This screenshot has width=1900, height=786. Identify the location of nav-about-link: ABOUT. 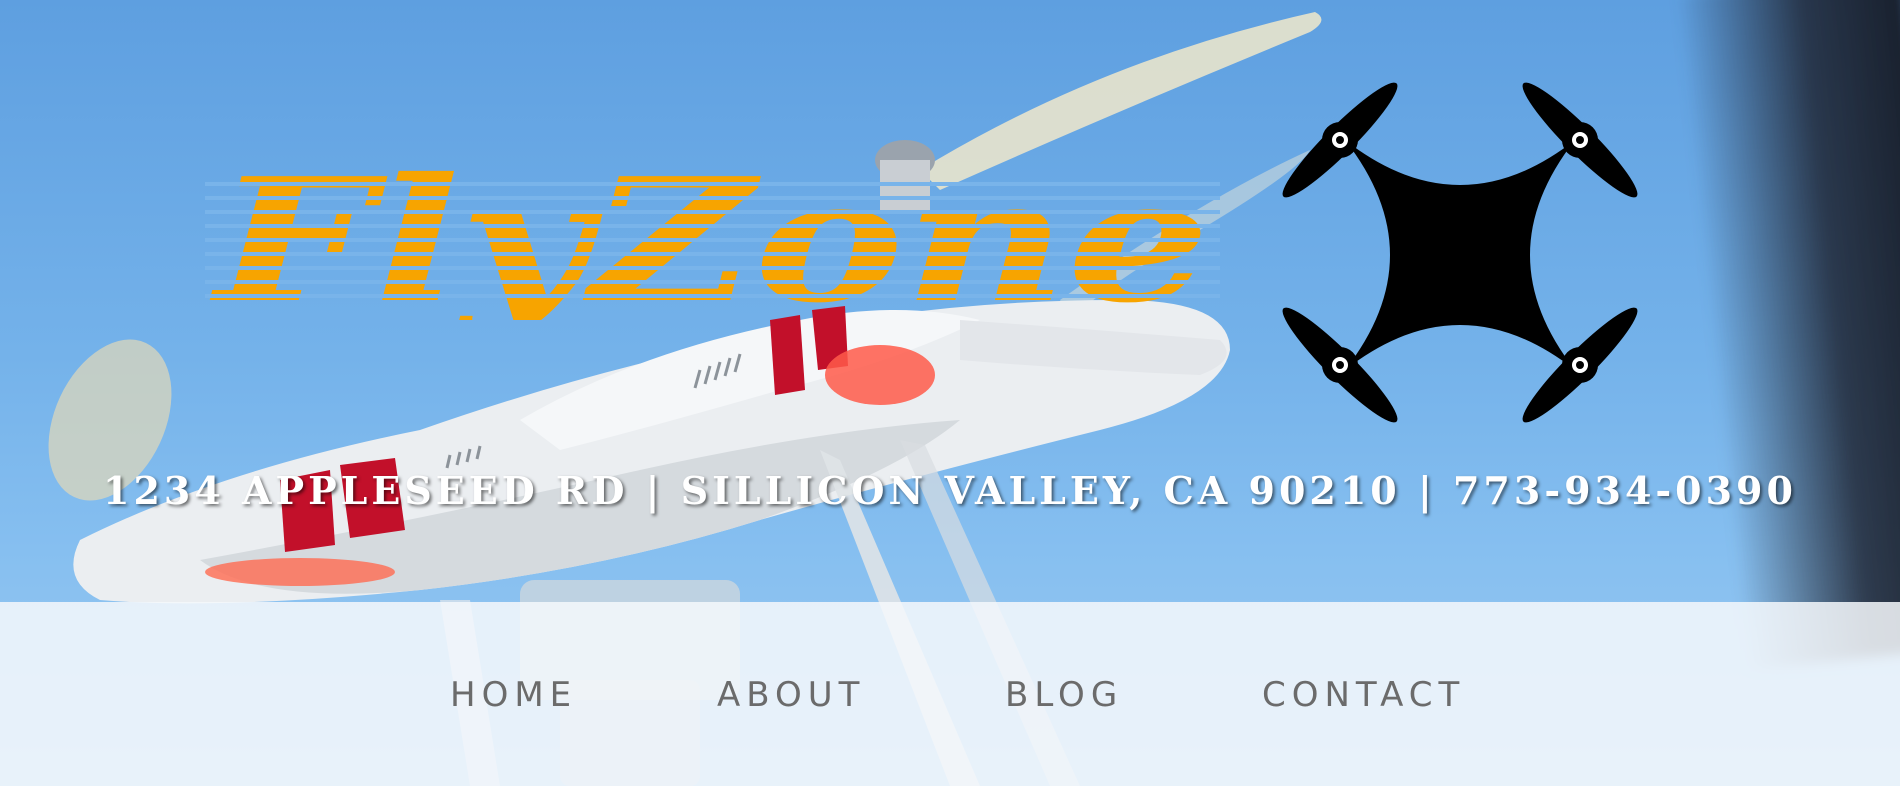
(791, 695).